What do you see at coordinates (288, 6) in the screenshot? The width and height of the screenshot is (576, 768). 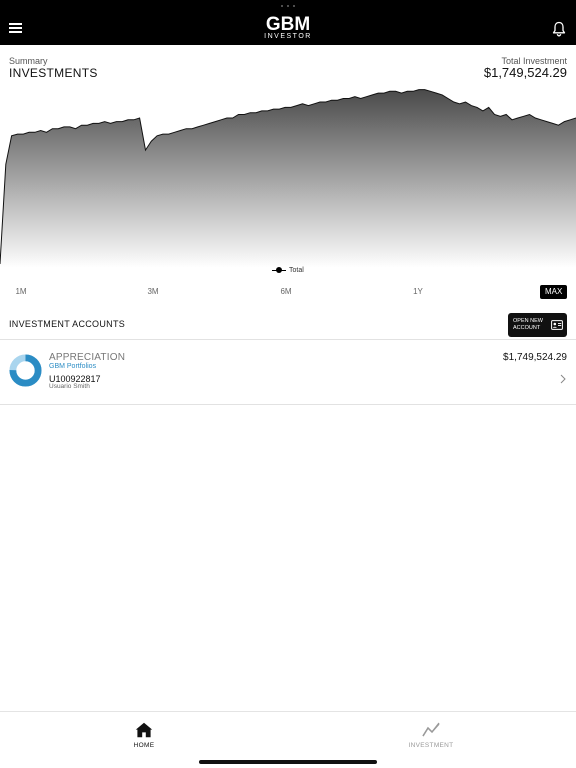 I see `multitasking-dots` at bounding box center [288, 6].